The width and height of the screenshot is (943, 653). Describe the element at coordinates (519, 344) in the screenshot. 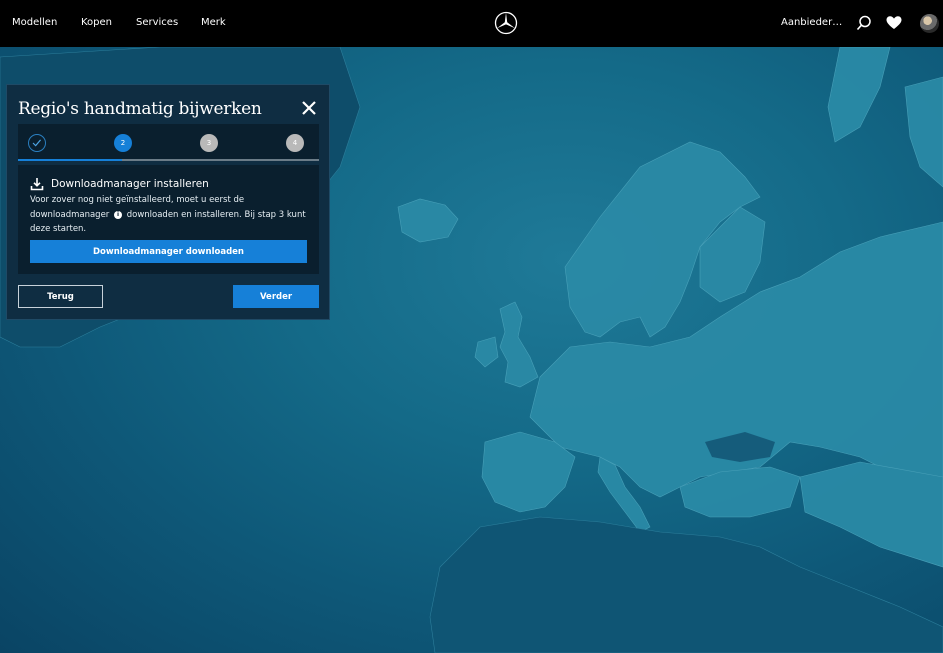

I see `great-britain-shape` at that location.